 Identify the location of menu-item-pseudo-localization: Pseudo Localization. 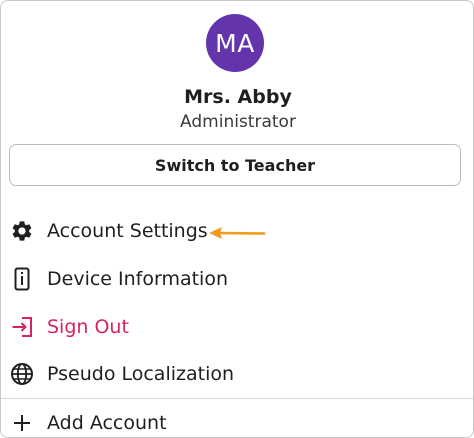
(237, 374).